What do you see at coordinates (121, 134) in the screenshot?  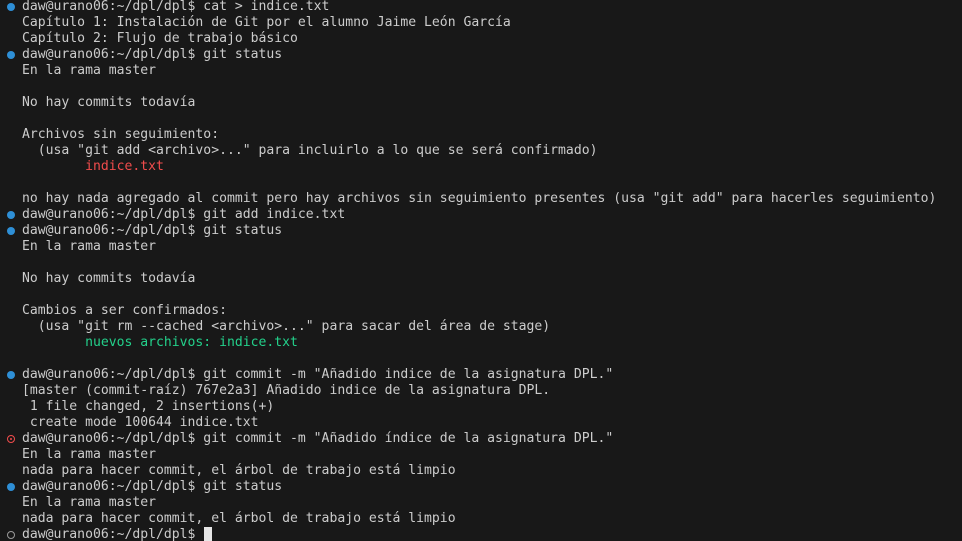 I see `line-text: Archivos sin seguimiento:` at bounding box center [121, 134].